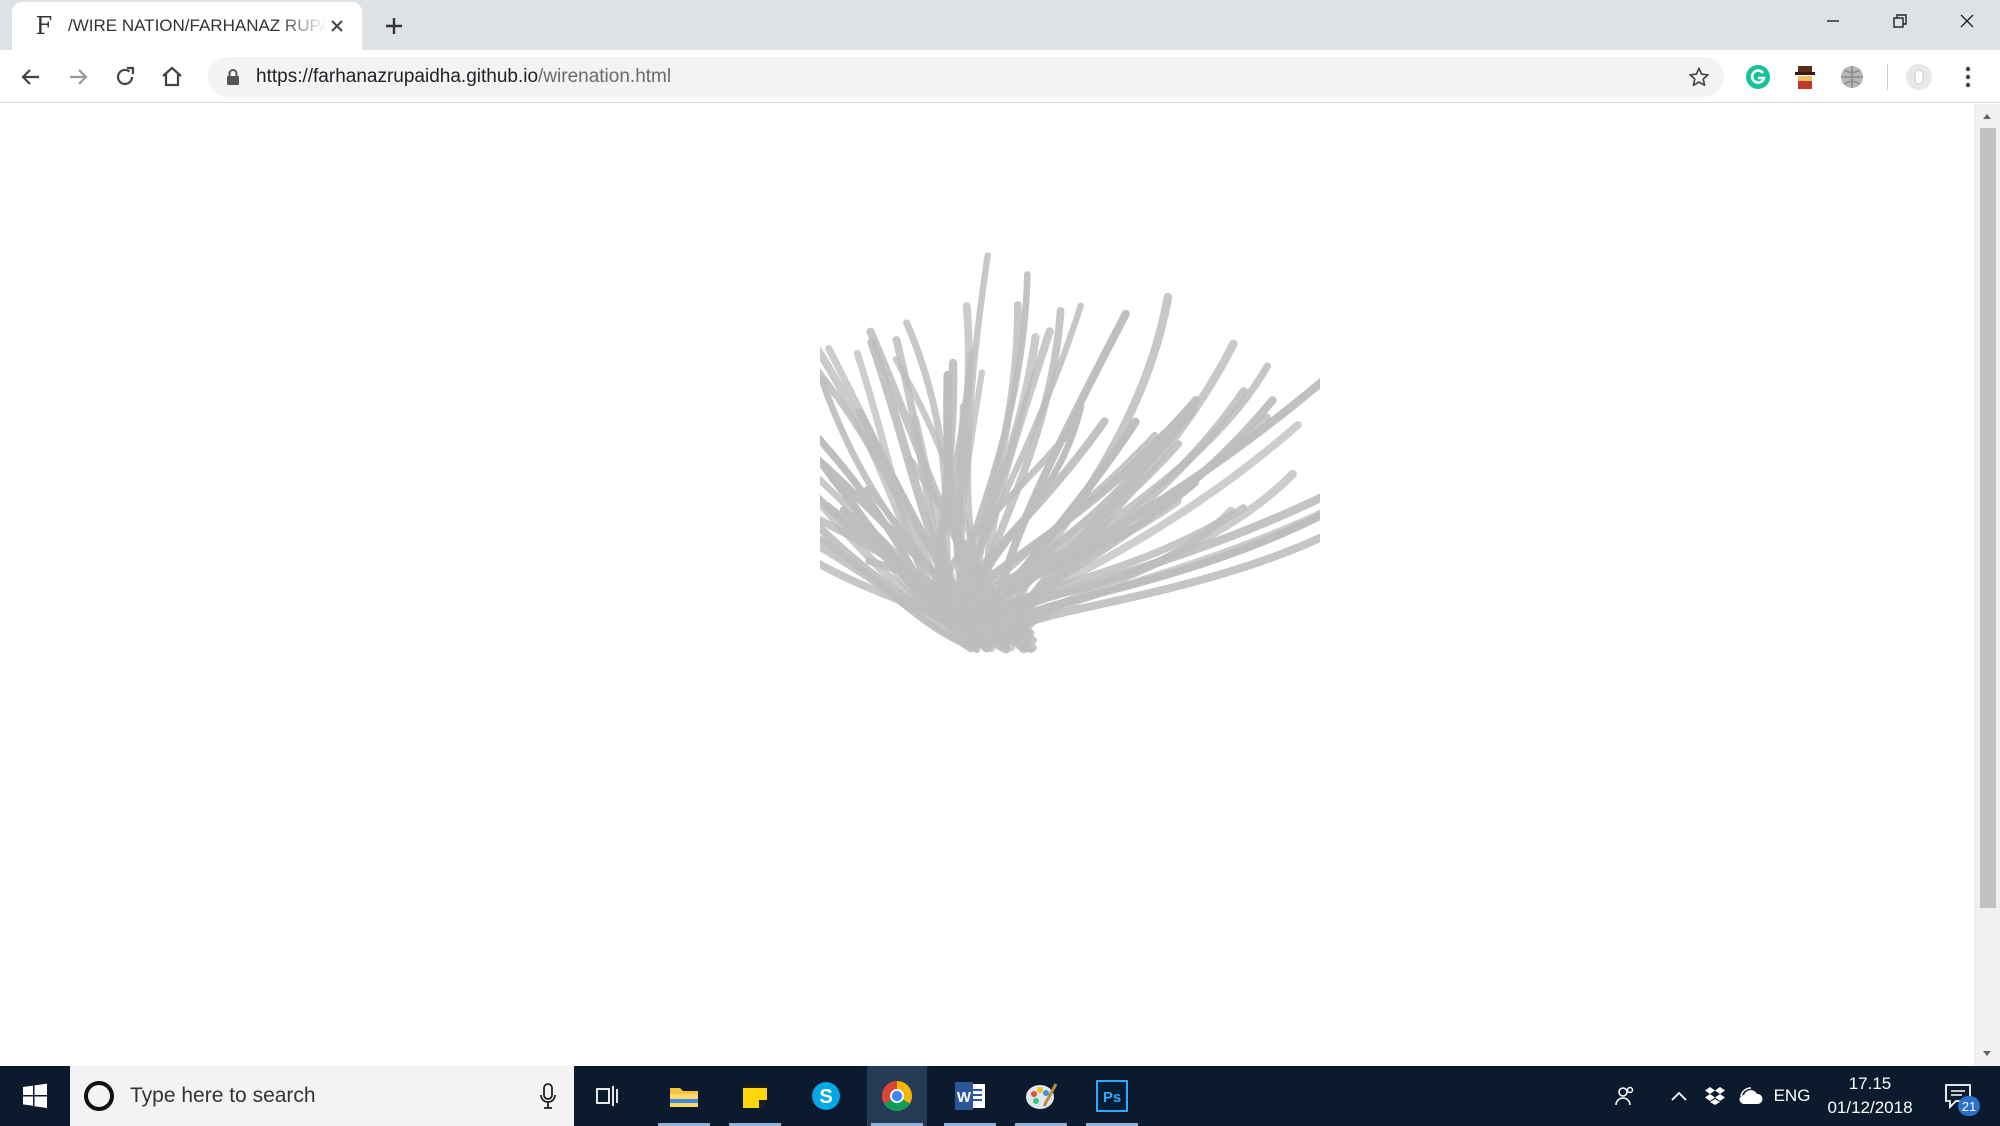  I want to click on close-tab-icon, so click(337, 26).